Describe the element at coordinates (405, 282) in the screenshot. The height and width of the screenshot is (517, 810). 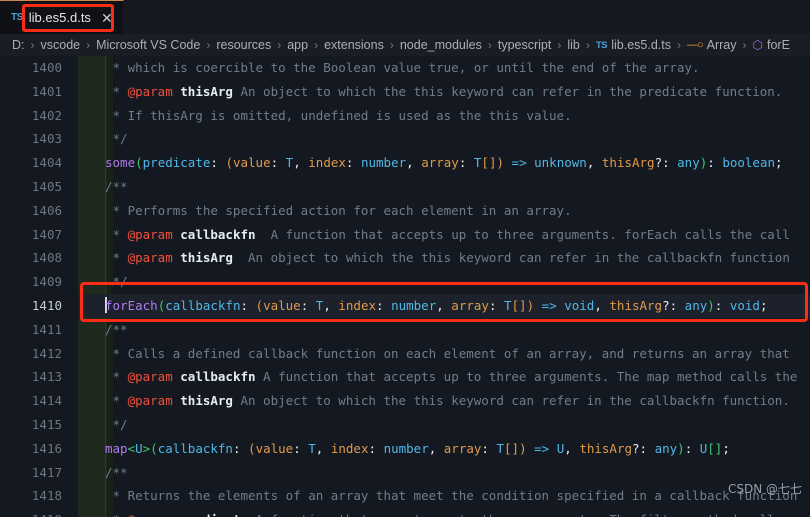
I see `code-line: 1409 */` at that location.